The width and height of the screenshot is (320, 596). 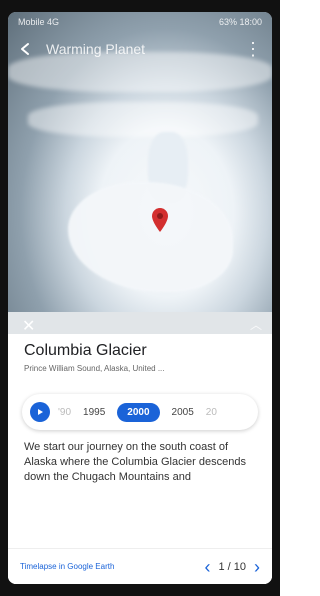 What do you see at coordinates (140, 22) in the screenshot?
I see `status-bar: Mobile 4G 63% 18:00` at bounding box center [140, 22].